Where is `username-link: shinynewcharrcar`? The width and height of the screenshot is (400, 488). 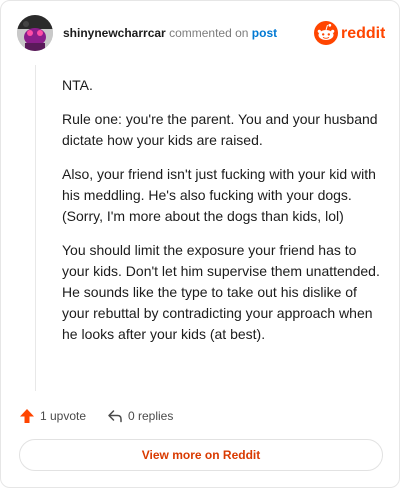 username-link: shinynewcharrcar is located at coordinates (114, 33).